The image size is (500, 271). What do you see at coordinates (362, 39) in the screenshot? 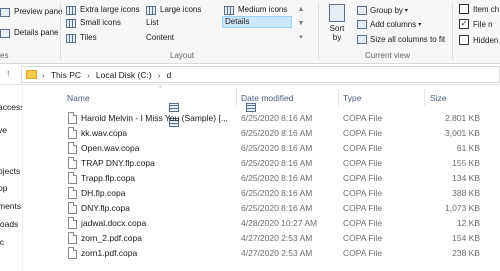
I see `size-columns-icon` at bounding box center [362, 39].